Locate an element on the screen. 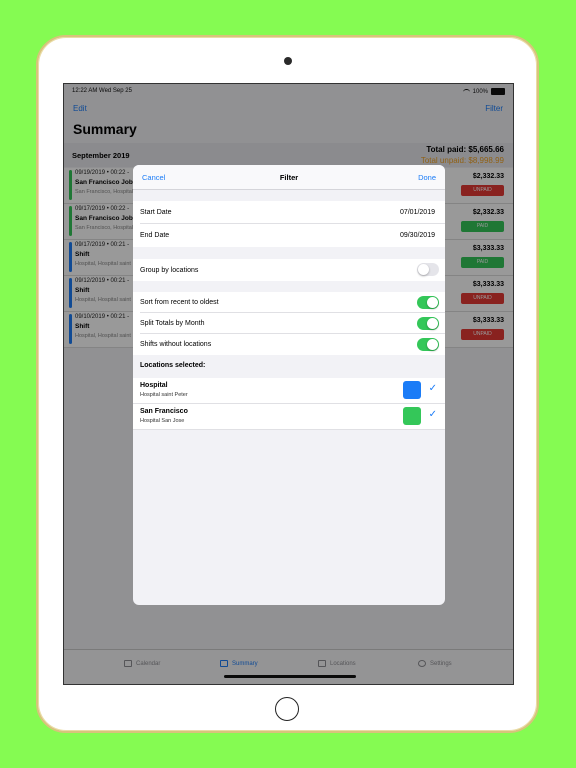 The width and height of the screenshot is (576, 768). location-name: San Francisco is located at coordinates (164, 411).